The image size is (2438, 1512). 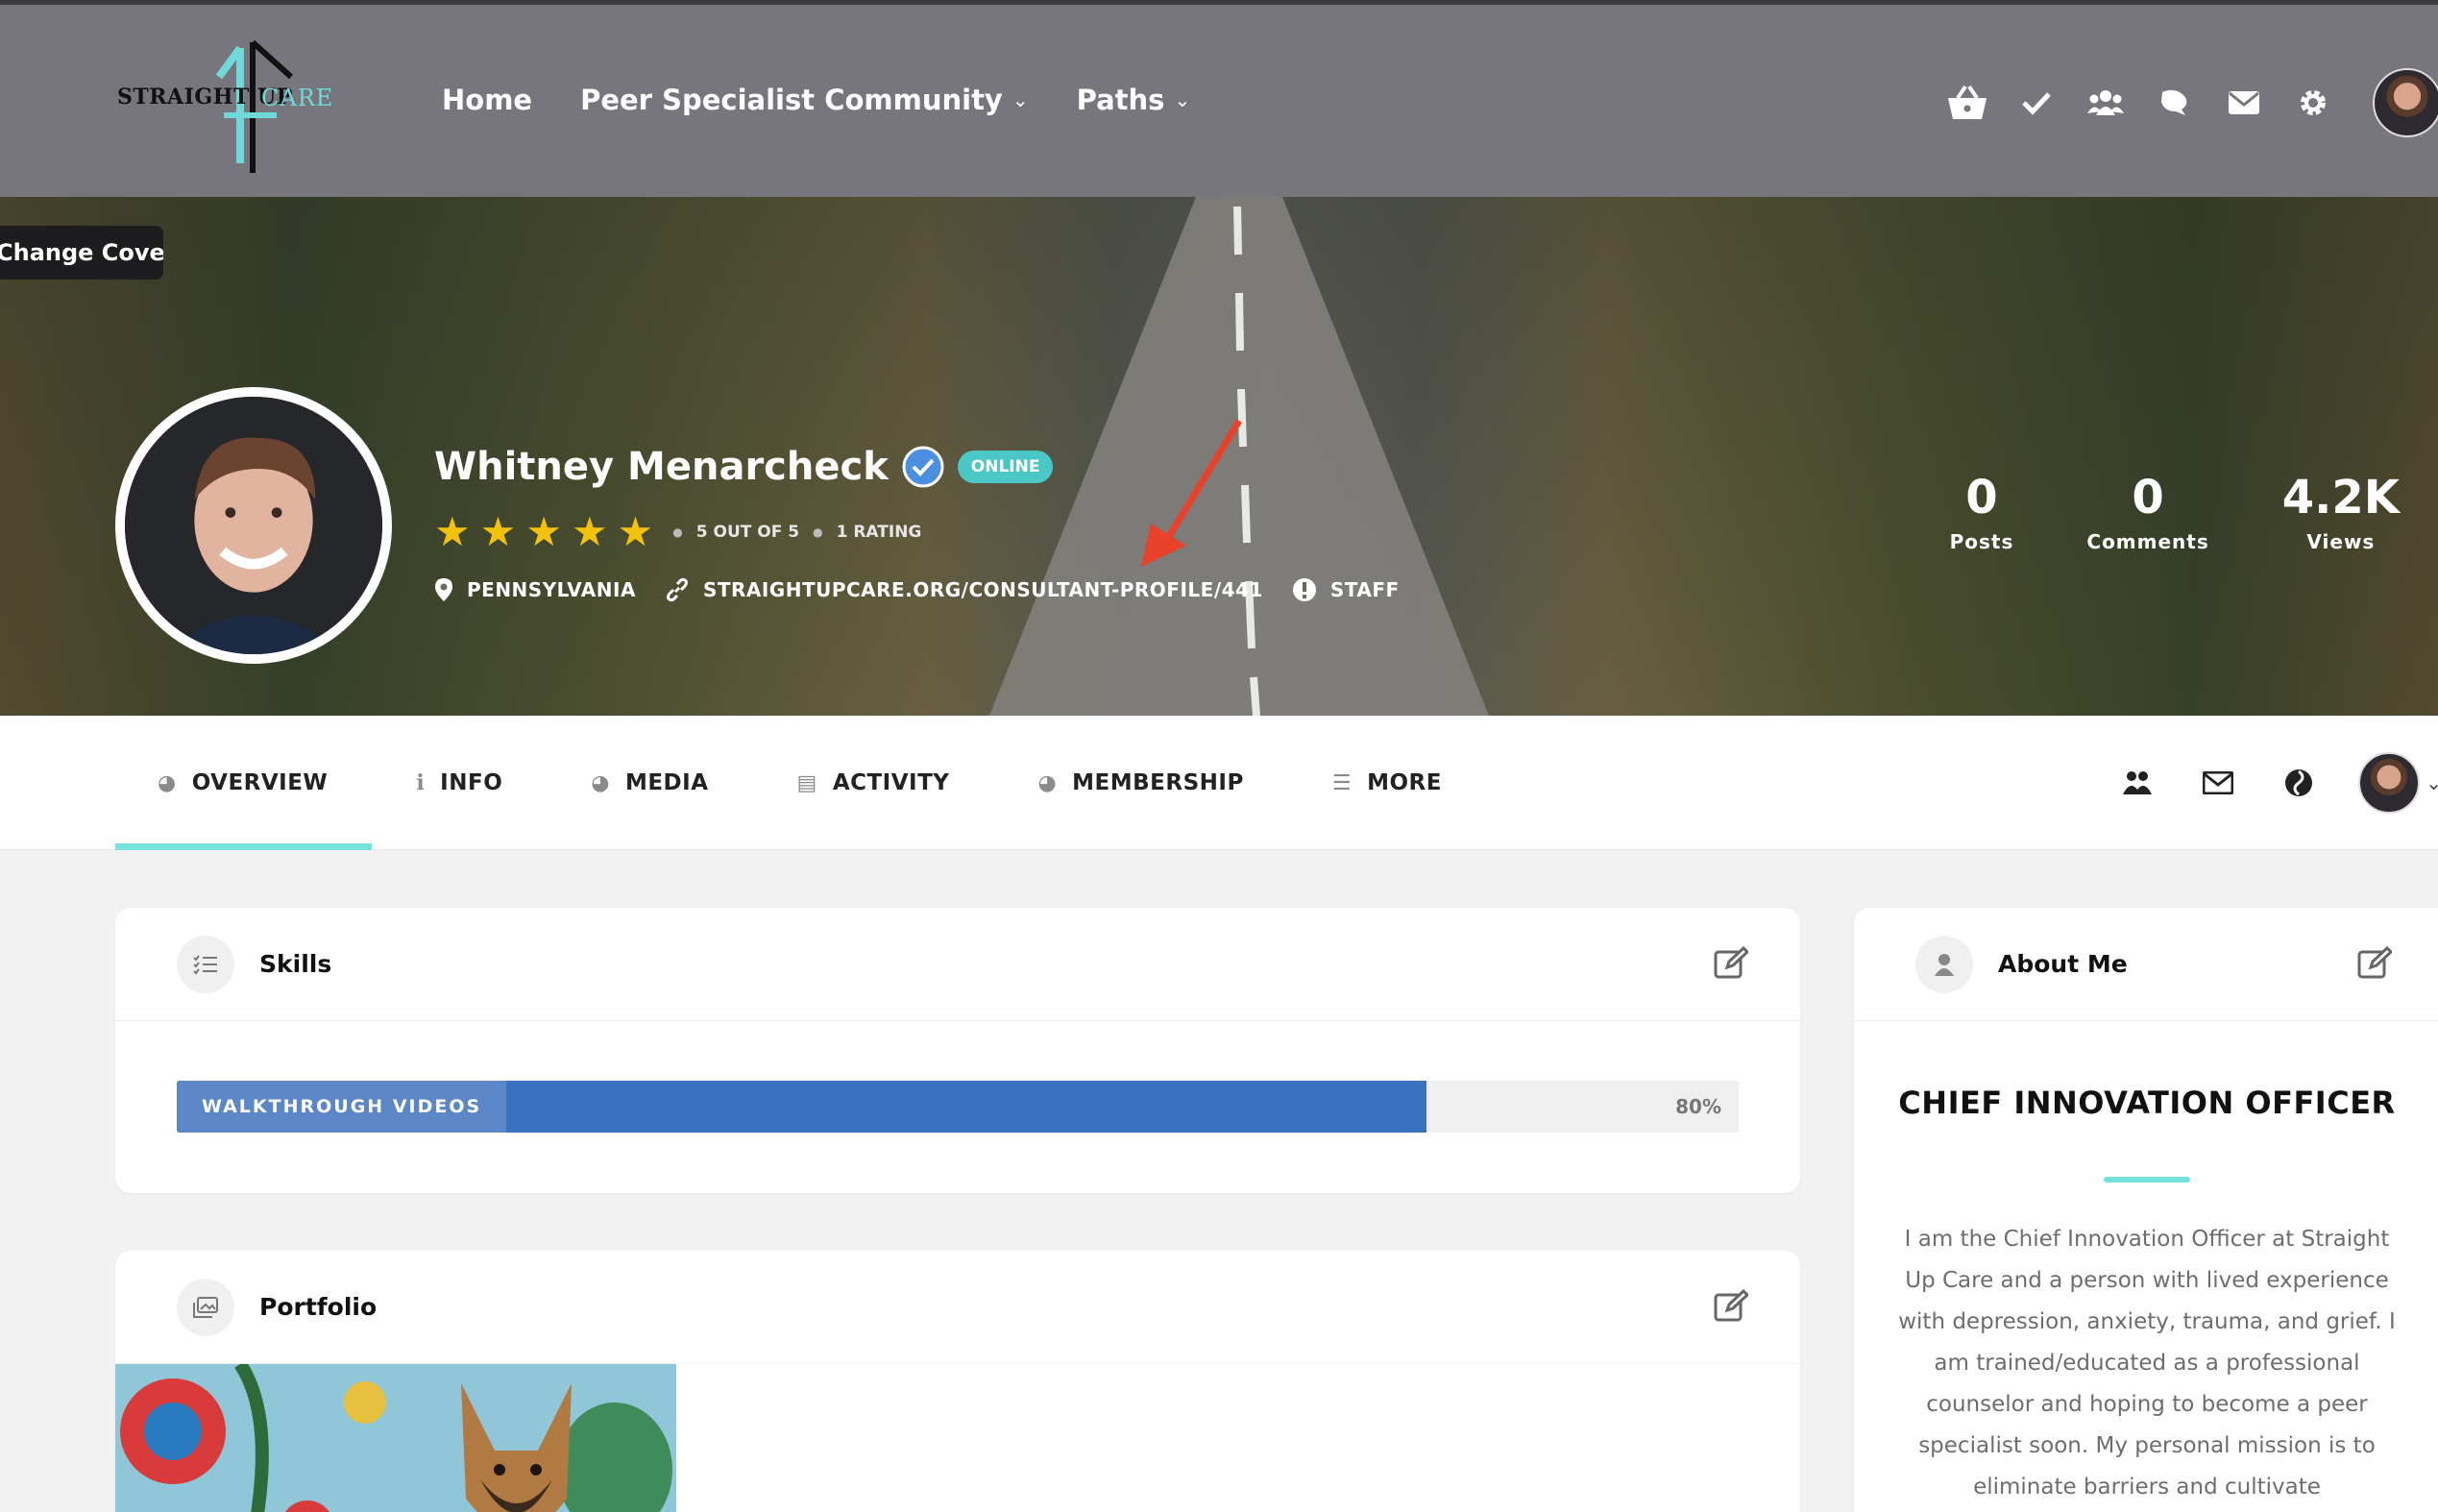 What do you see at coordinates (552, 589) in the screenshot?
I see `location-text: PENNSYLVANIA` at bounding box center [552, 589].